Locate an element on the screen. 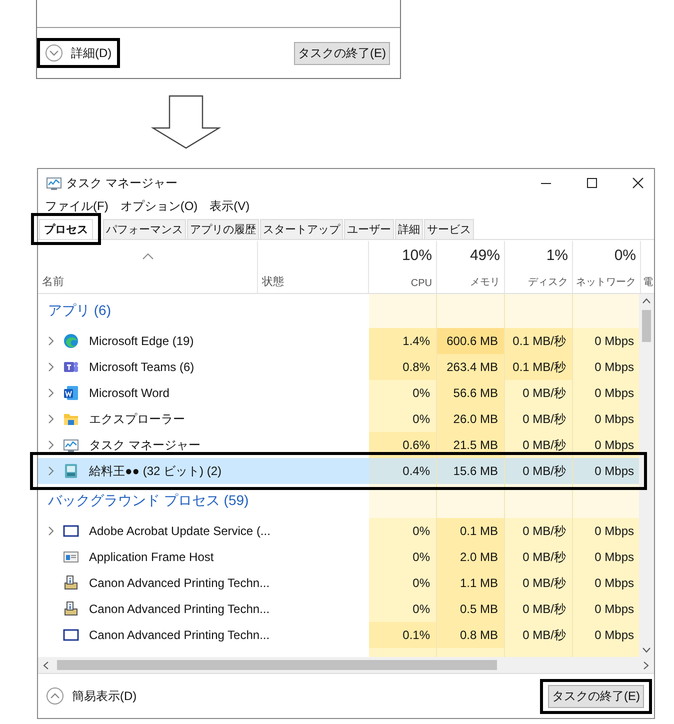 The image size is (674, 724). menu-item: 表示(V) is located at coordinates (230, 206).